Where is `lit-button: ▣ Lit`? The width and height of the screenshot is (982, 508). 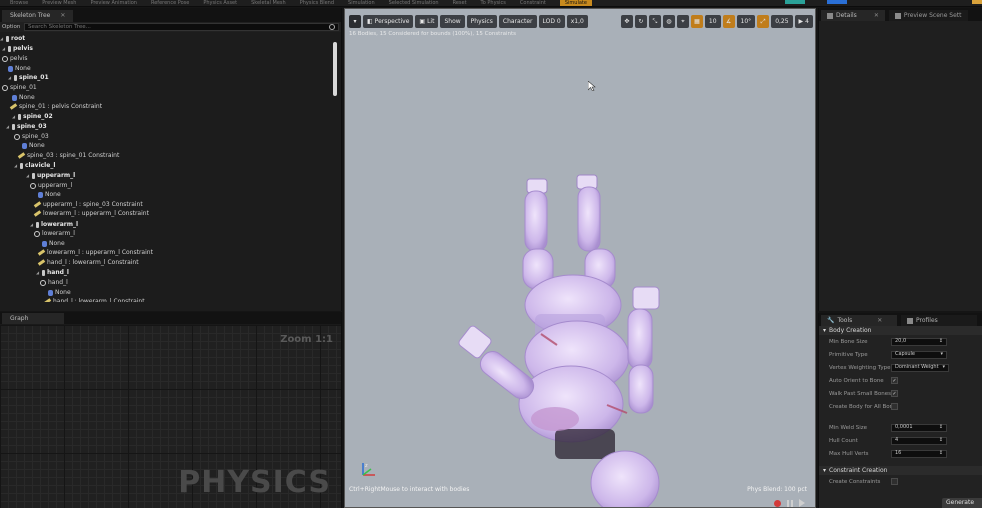 lit-button: ▣ Lit is located at coordinates (427, 21).